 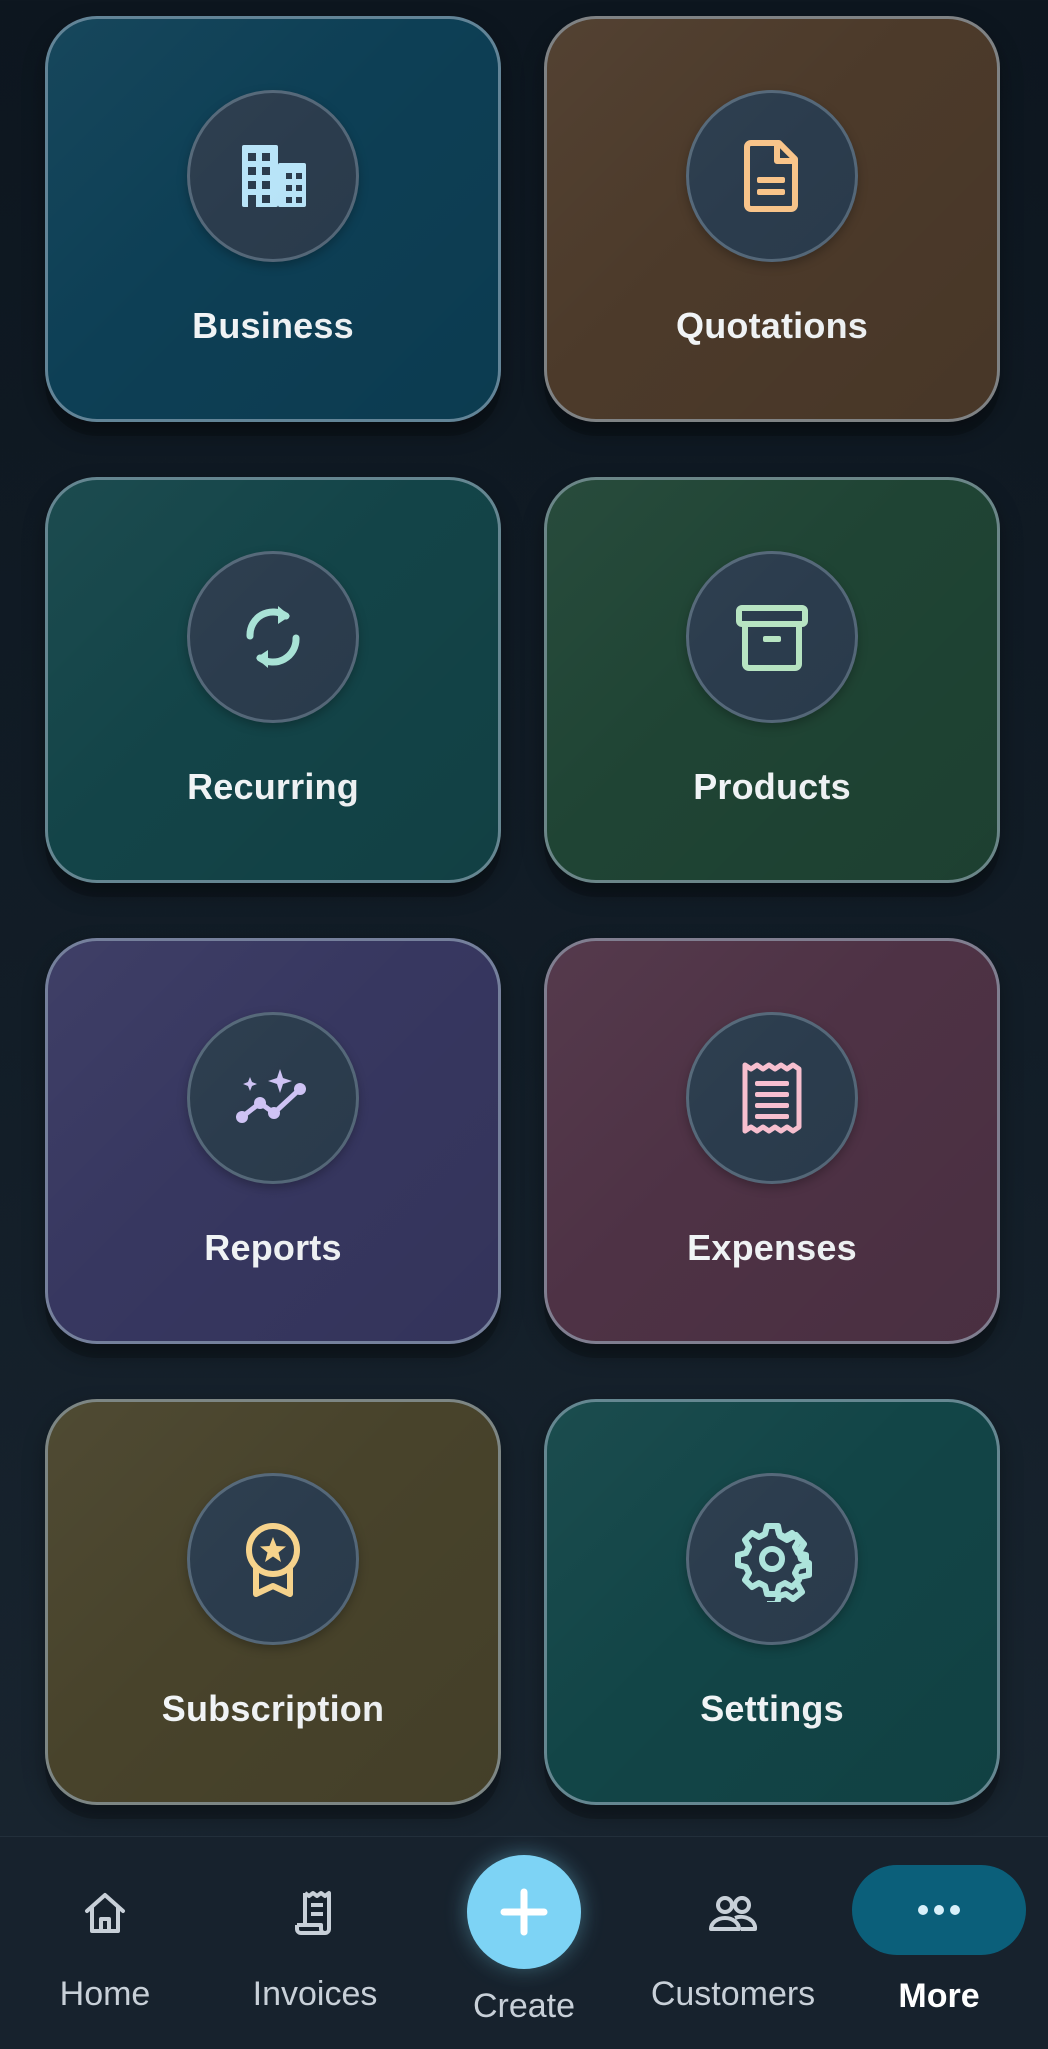 I want to click on nav-invoices-label: Invoices, so click(x=315, y=1994).